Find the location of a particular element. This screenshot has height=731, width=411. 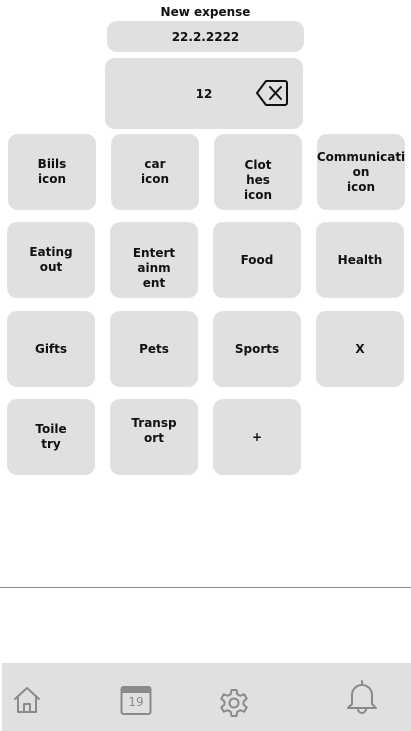

category-communication: Communicati on icon is located at coordinates (361, 172).